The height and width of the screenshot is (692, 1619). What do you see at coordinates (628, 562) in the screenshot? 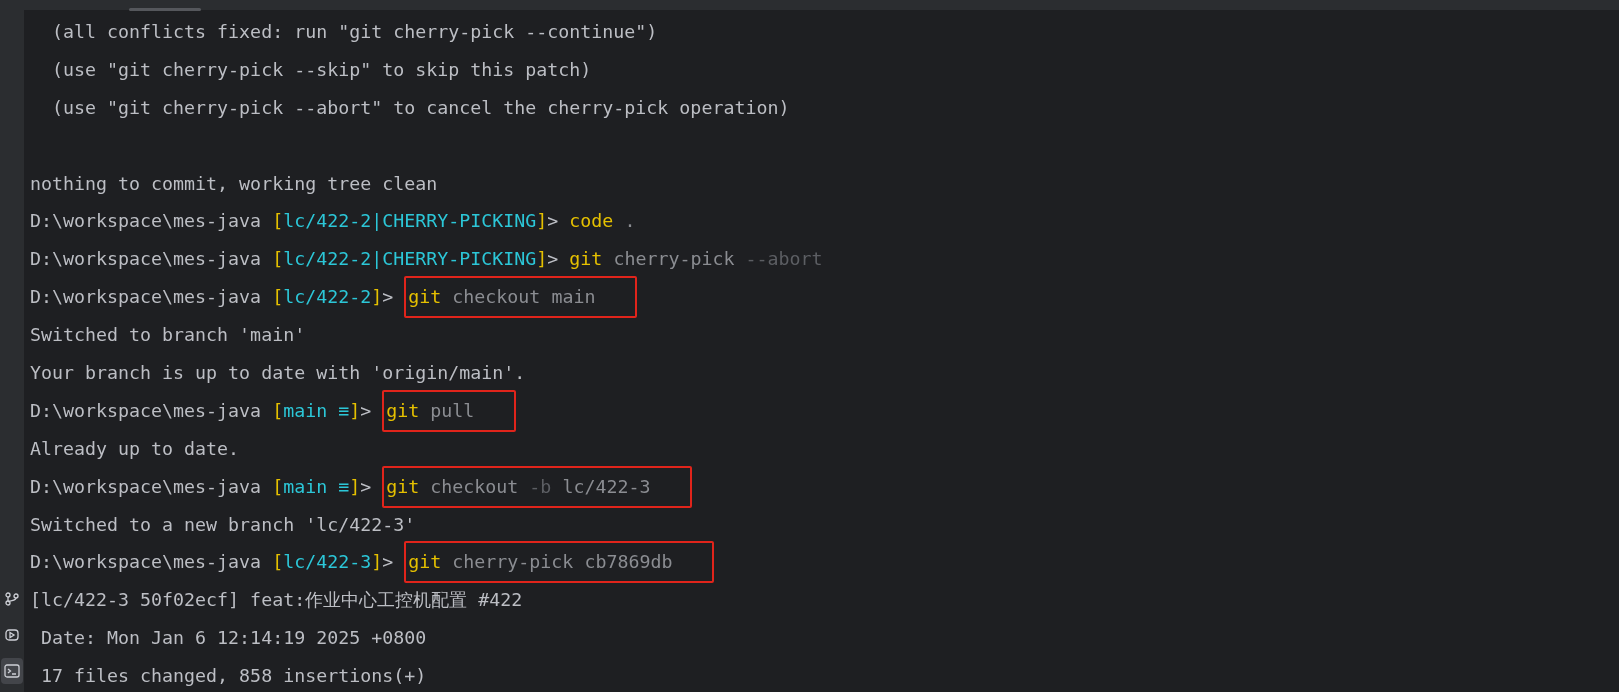
I see `command-token: cb7869db` at bounding box center [628, 562].